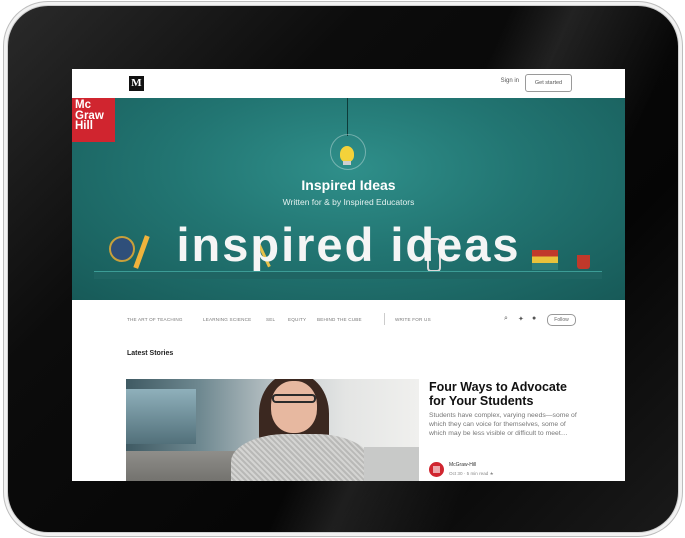  I want to click on lightbulb-base, so click(347, 163).